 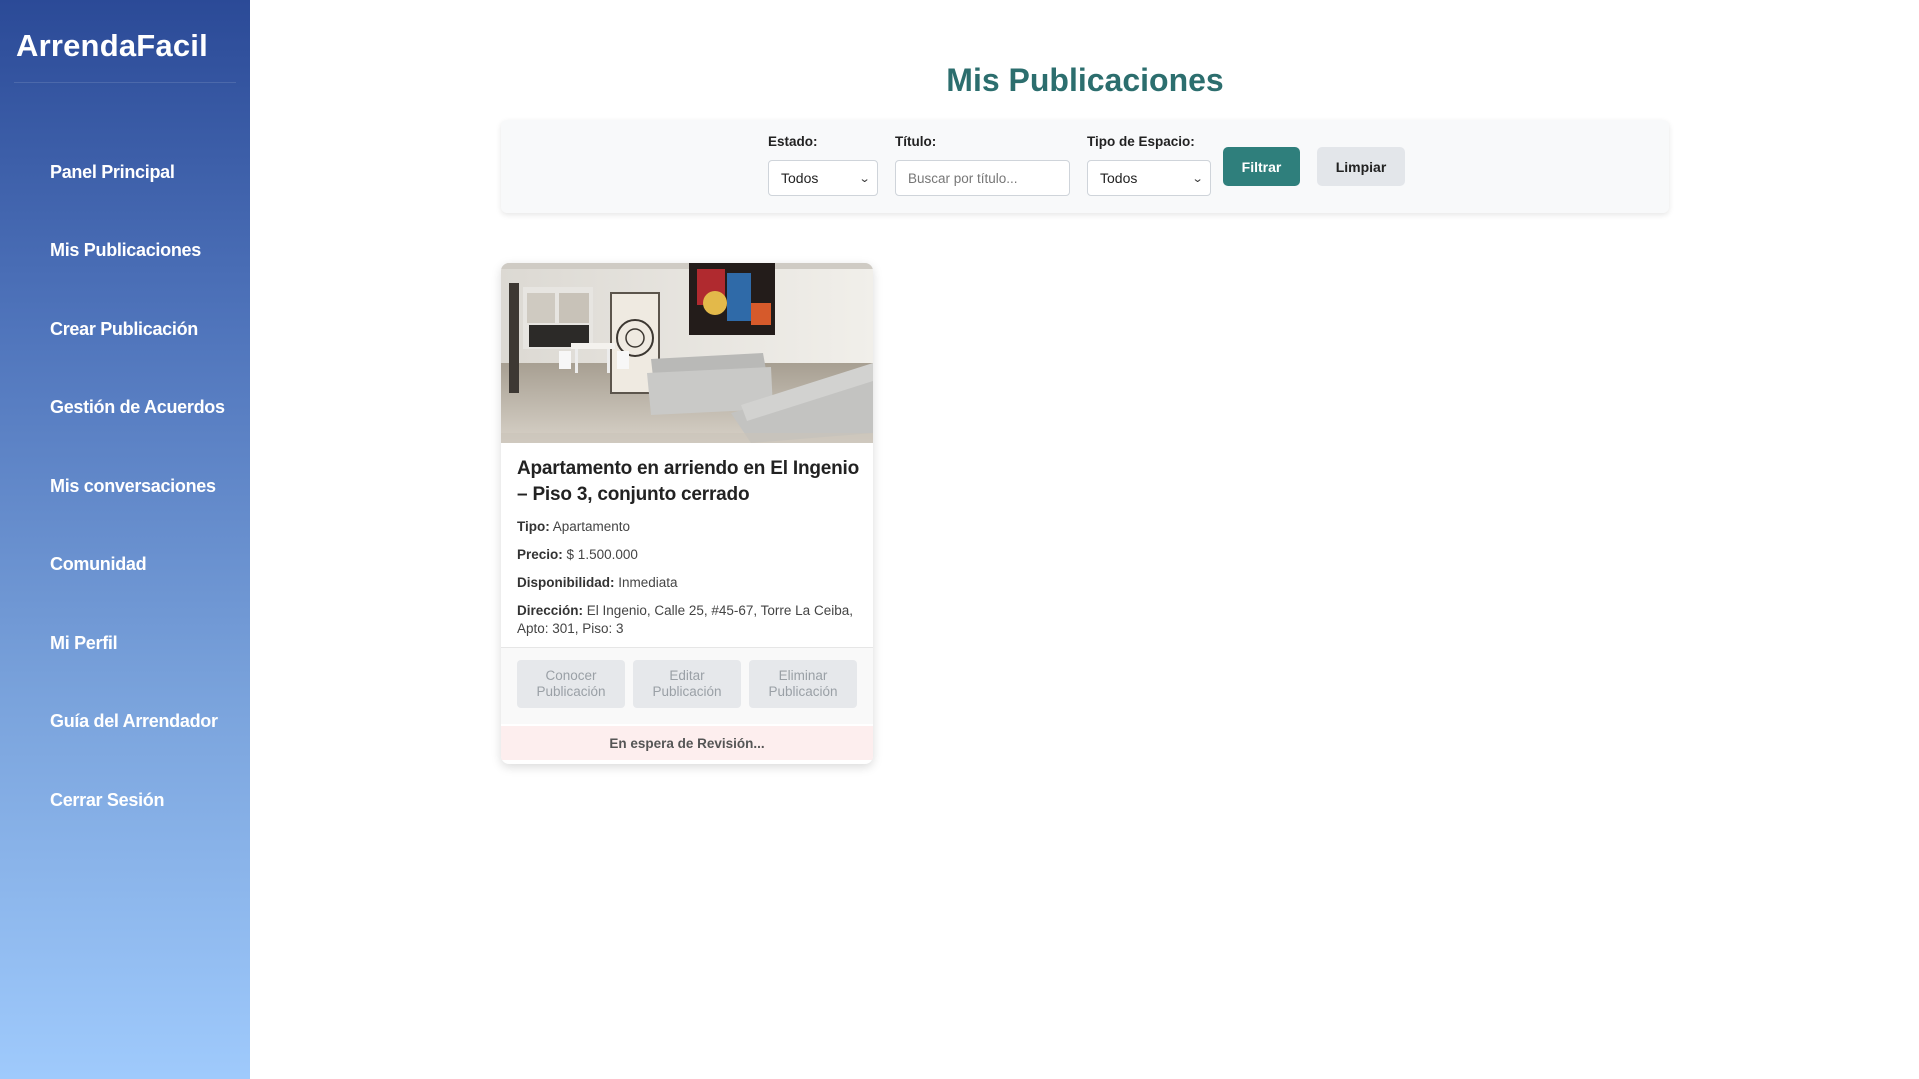 What do you see at coordinates (690, 527) in the screenshot?
I see `listing-tipo: Tipo: Apartamento` at bounding box center [690, 527].